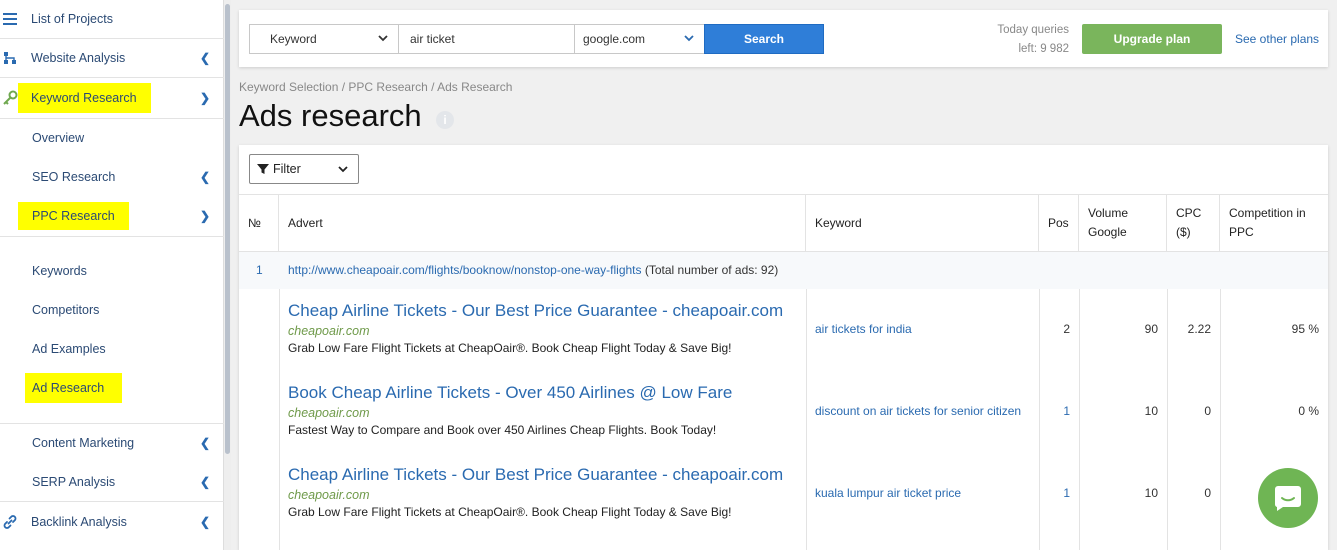  What do you see at coordinates (10, 98) in the screenshot?
I see `key-icon` at bounding box center [10, 98].